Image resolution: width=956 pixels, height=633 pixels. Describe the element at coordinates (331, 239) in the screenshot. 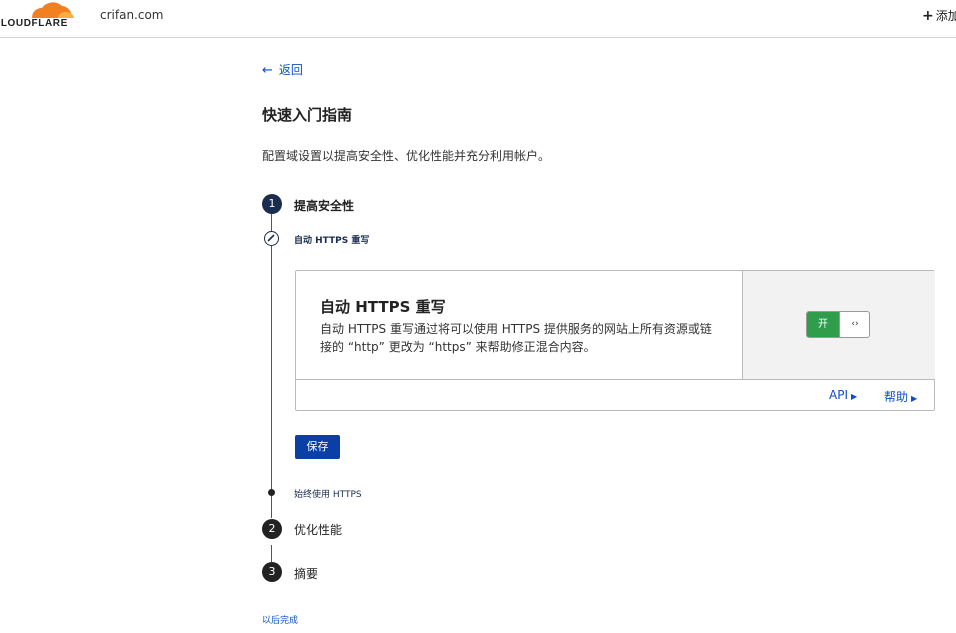

I see `substep-label-auto-https: 自动 HTTPS 重写` at that location.